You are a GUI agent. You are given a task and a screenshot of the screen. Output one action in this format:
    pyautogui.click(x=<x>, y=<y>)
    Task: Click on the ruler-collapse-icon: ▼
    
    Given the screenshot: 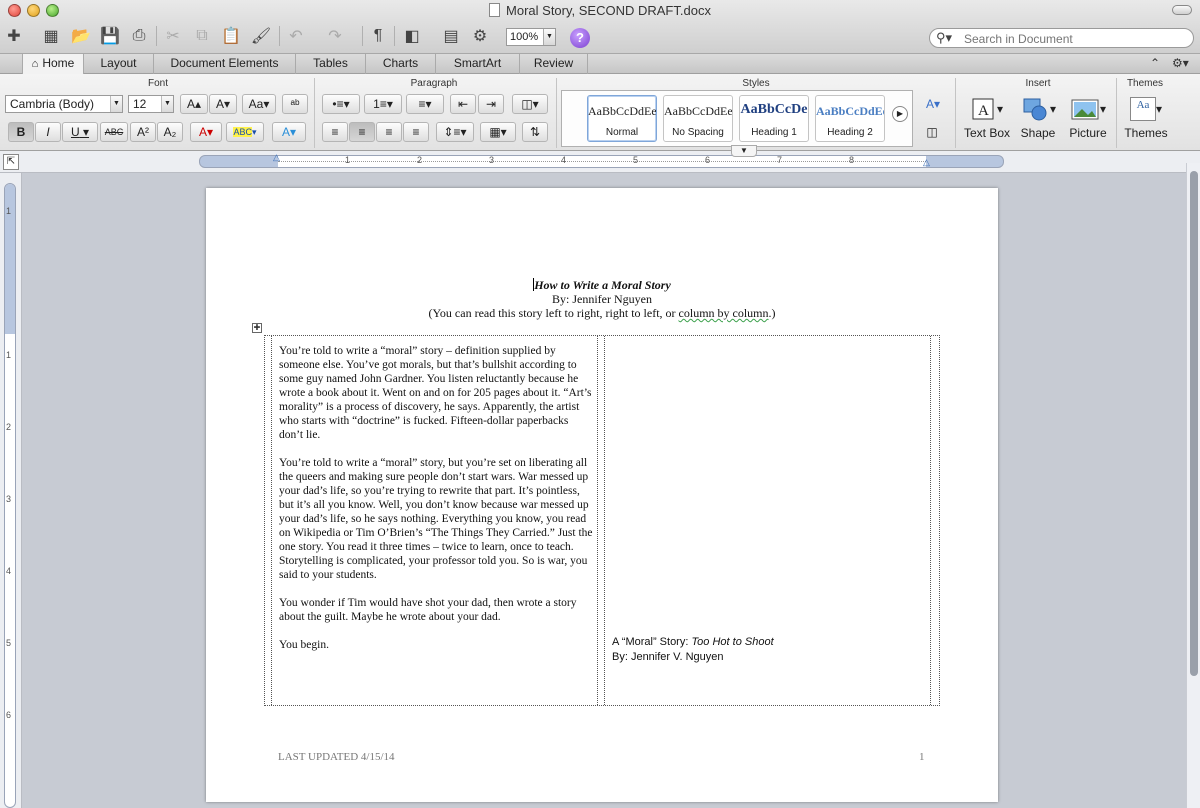 What is the action you would take?
    pyautogui.click(x=744, y=151)
    